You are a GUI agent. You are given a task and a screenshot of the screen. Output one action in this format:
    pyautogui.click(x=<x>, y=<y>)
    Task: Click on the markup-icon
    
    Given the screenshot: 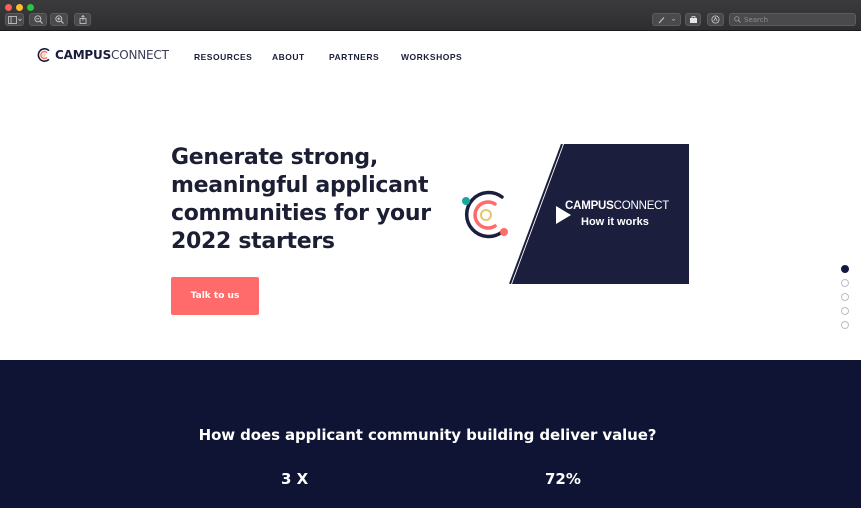 What is the action you would take?
    pyautogui.click(x=693, y=19)
    